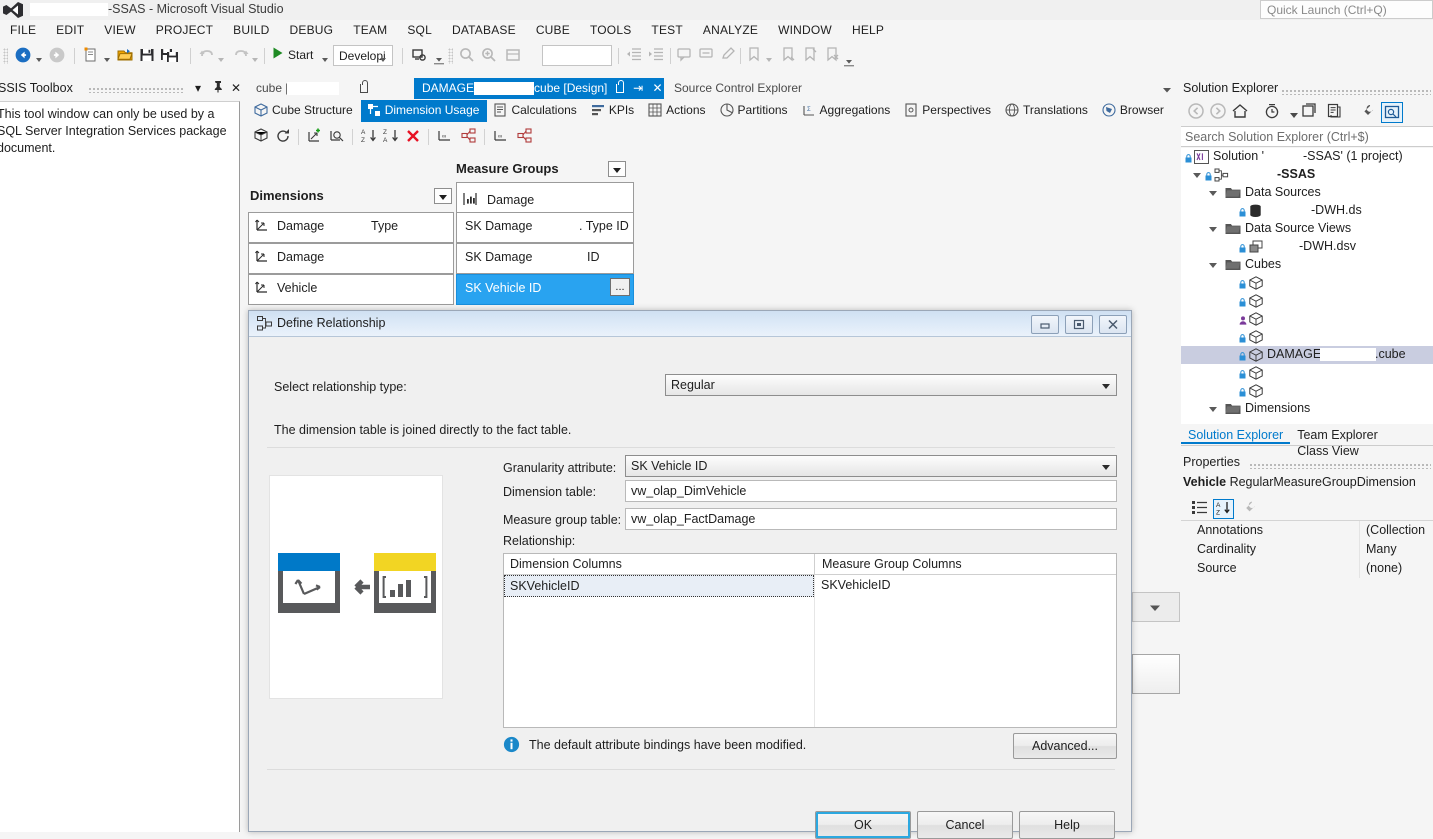 This screenshot has width=1433, height=839. I want to click on tab-aggregations: Σ Aggregations, so click(847, 111).